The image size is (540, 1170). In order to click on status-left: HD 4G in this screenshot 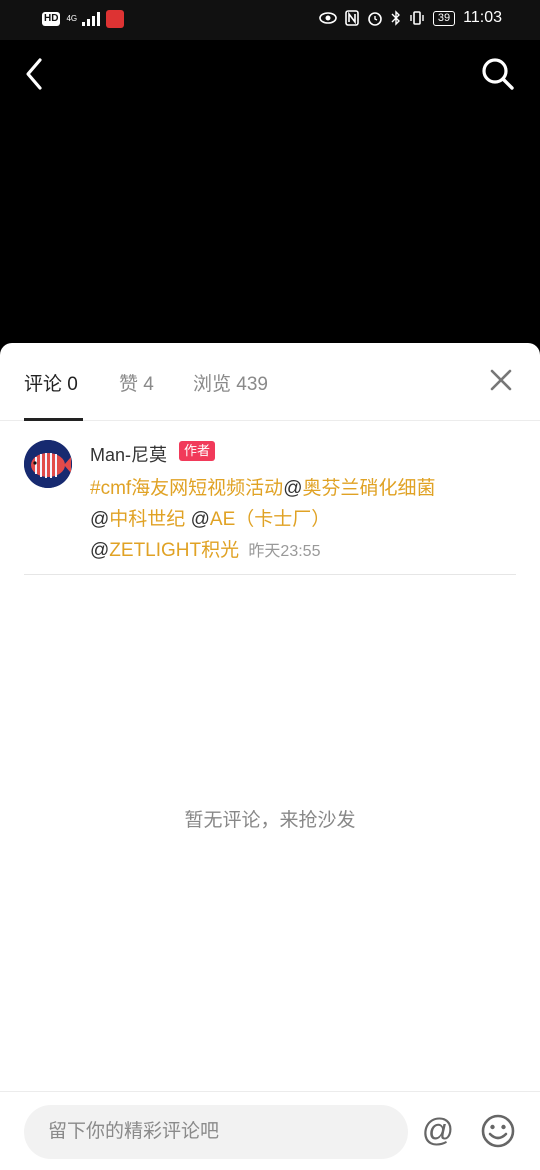, I will do `click(83, 19)`.